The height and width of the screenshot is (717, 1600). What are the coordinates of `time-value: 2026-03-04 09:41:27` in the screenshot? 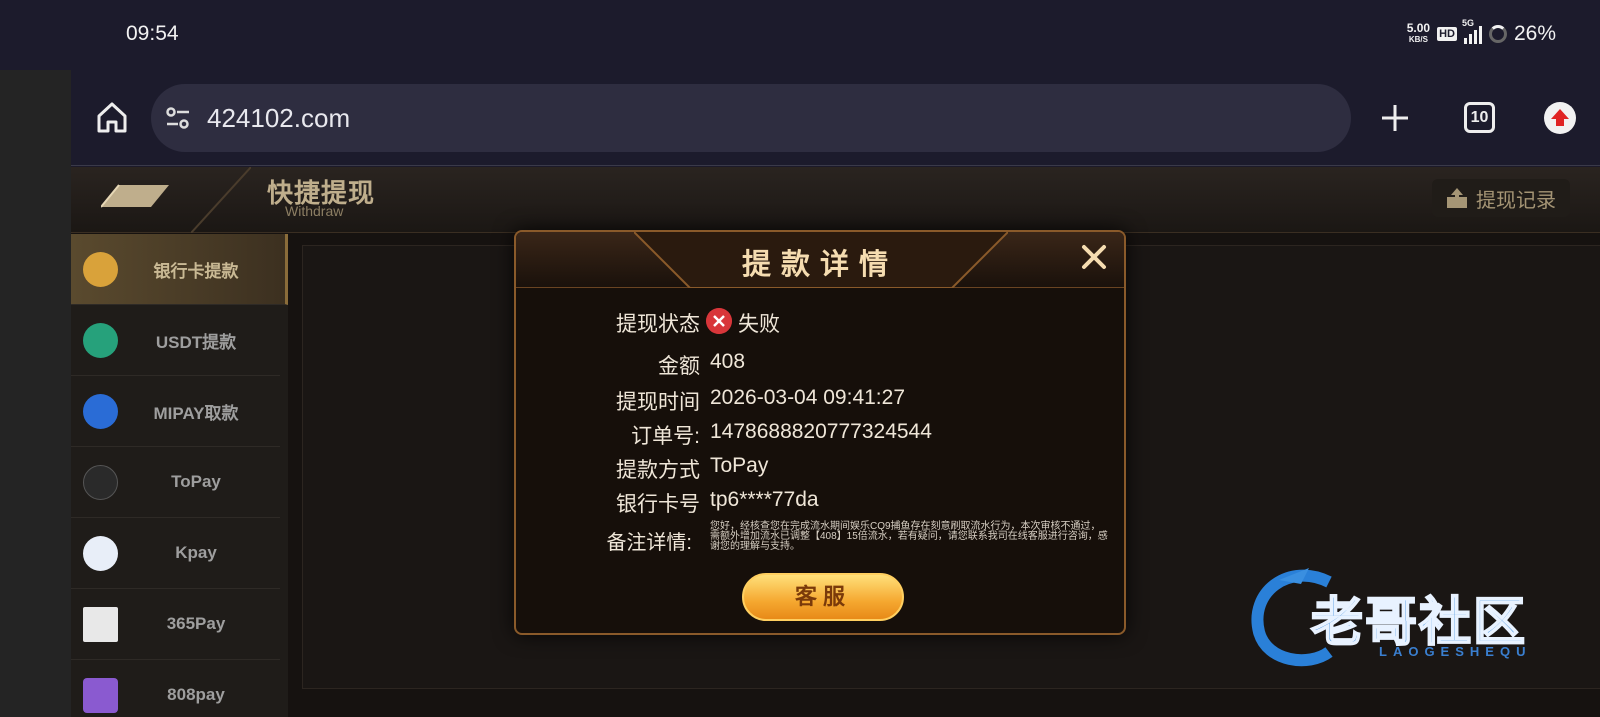 It's located at (807, 397).